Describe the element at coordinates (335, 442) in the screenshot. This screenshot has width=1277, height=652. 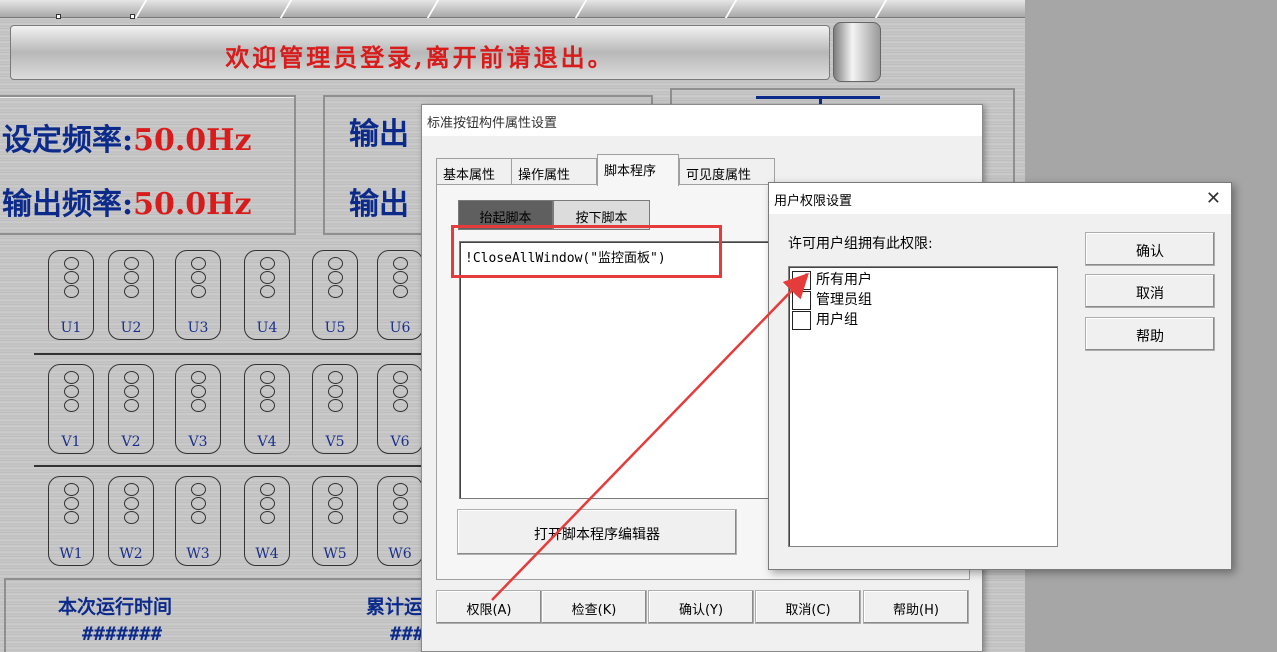
I see `cell-label: V5` at that location.